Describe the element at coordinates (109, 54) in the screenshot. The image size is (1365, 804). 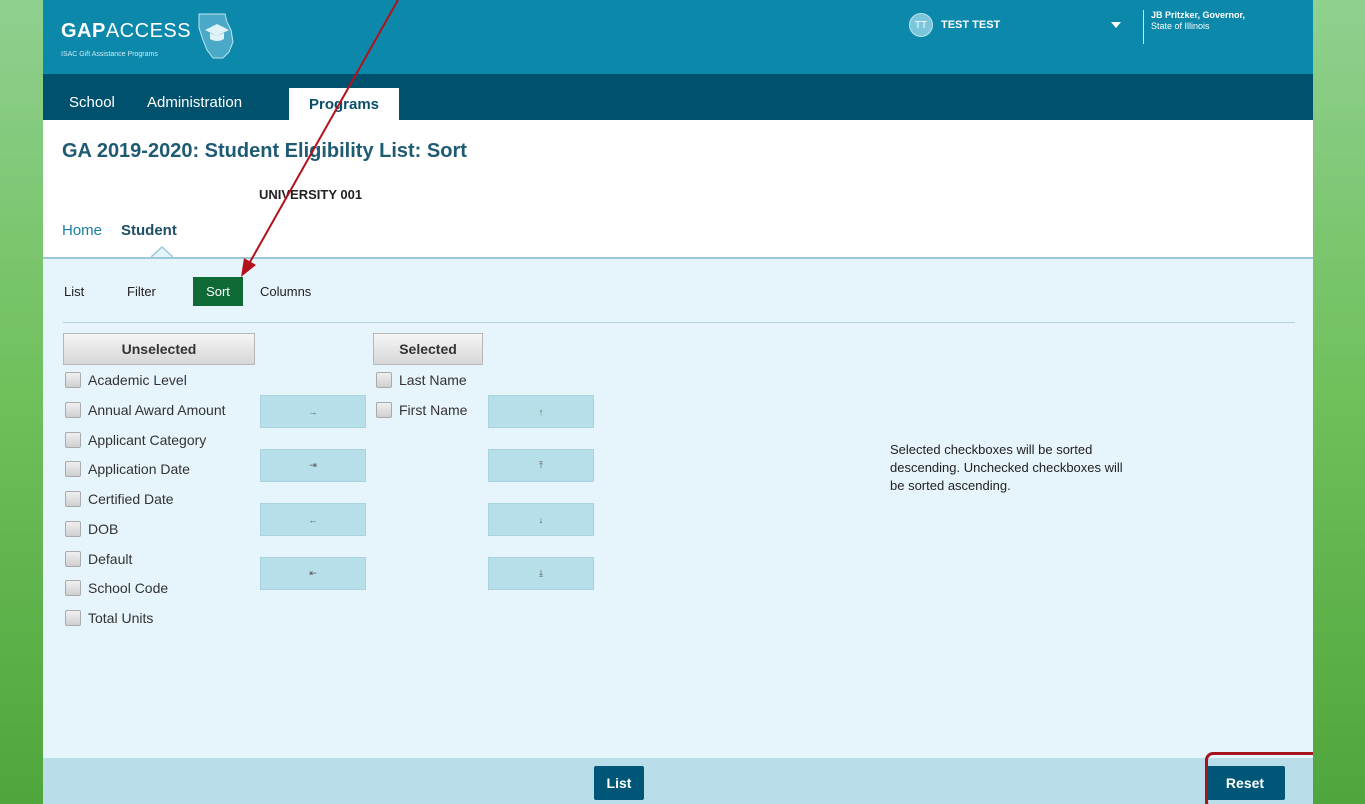
I see `logo-tagline: ISAC Gift Assistance Programs` at that location.